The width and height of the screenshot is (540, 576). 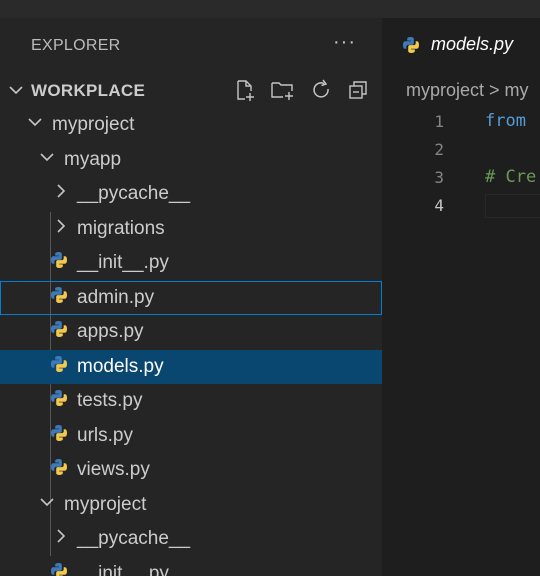 What do you see at coordinates (439, 121) in the screenshot?
I see `line-number: 1` at bounding box center [439, 121].